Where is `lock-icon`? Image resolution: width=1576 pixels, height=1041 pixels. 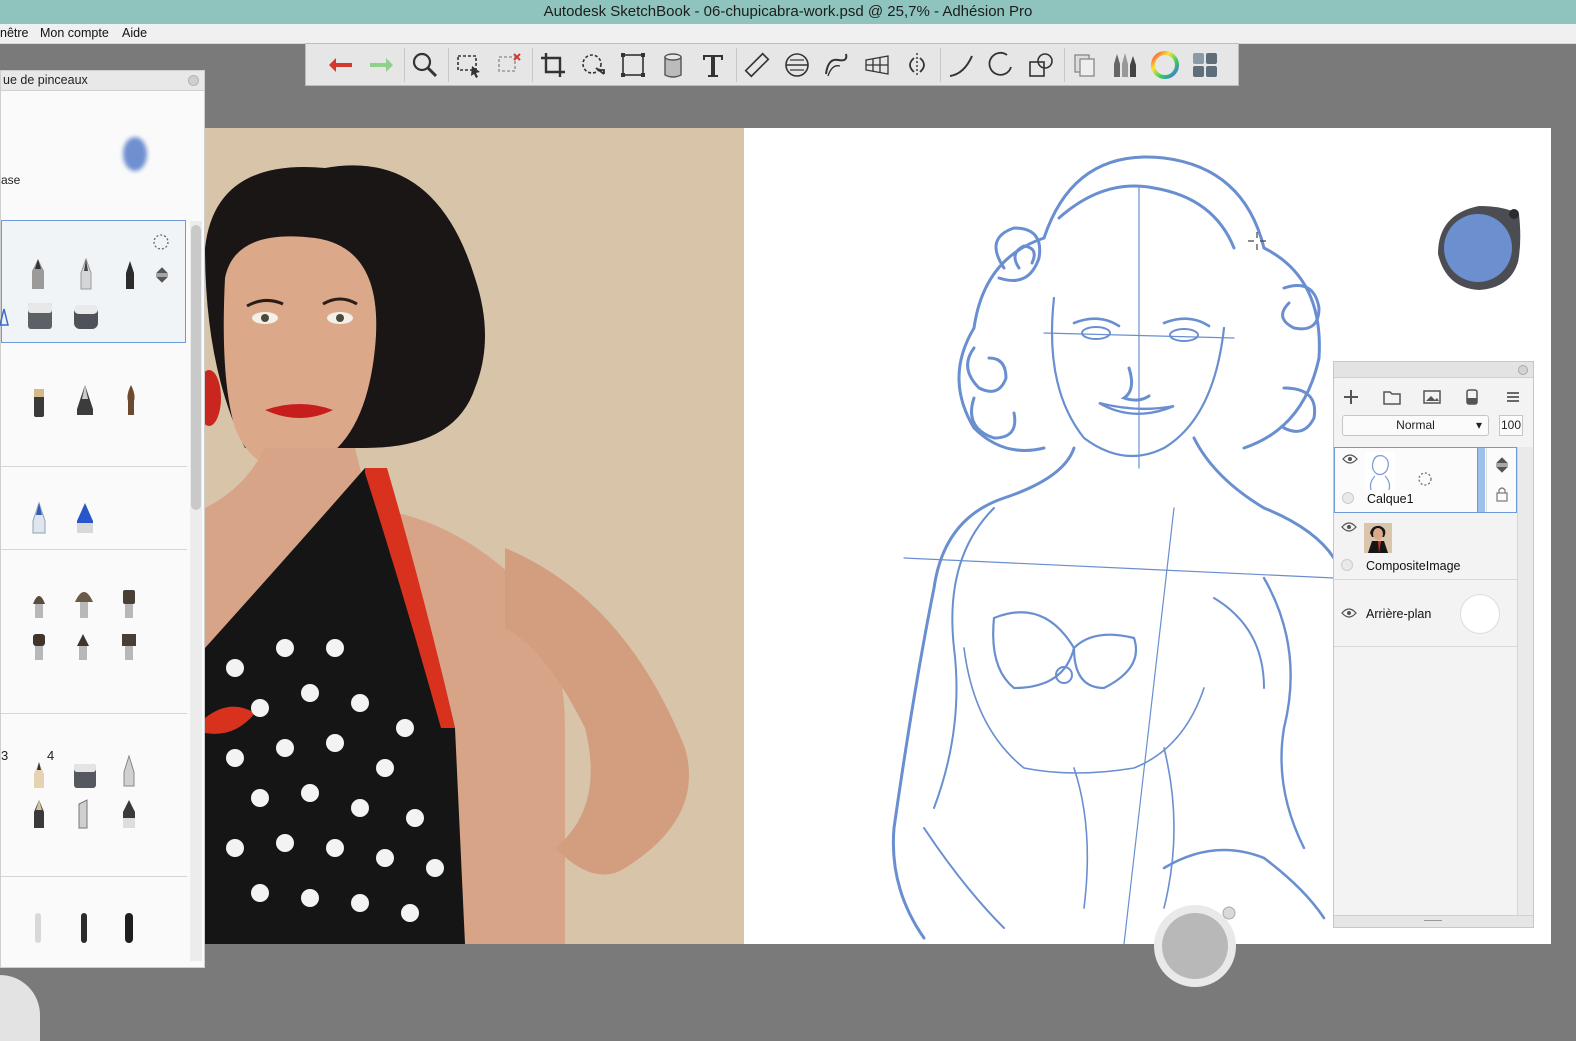 lock-icon is located at coordinates (1502, 494).